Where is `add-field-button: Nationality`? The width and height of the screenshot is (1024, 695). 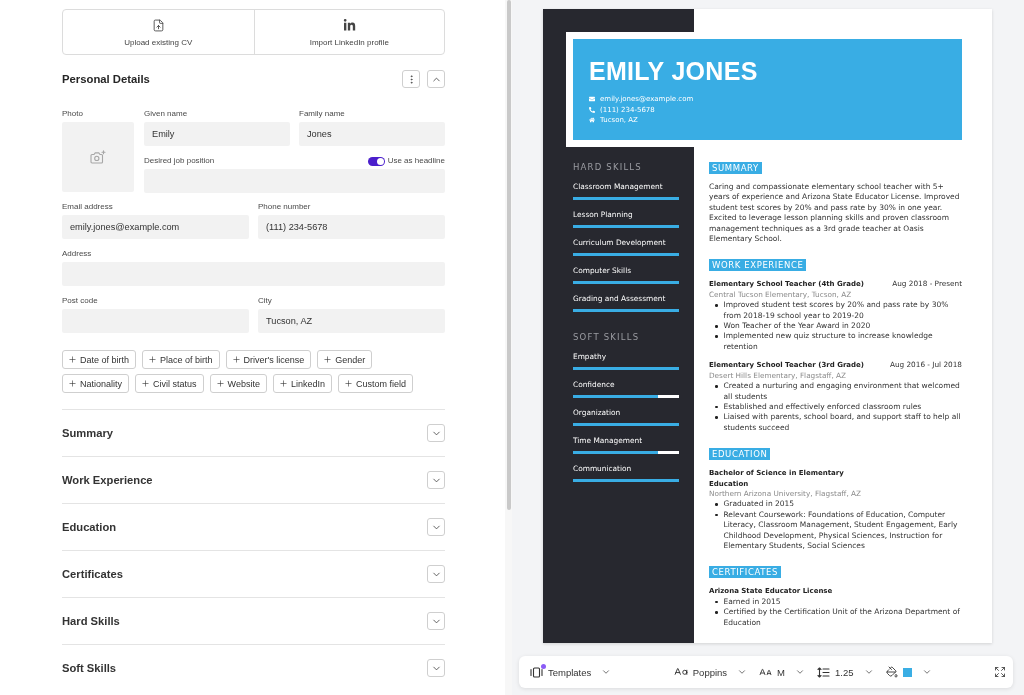
add-field-button: Nationality is located at coordinates (96, 383).